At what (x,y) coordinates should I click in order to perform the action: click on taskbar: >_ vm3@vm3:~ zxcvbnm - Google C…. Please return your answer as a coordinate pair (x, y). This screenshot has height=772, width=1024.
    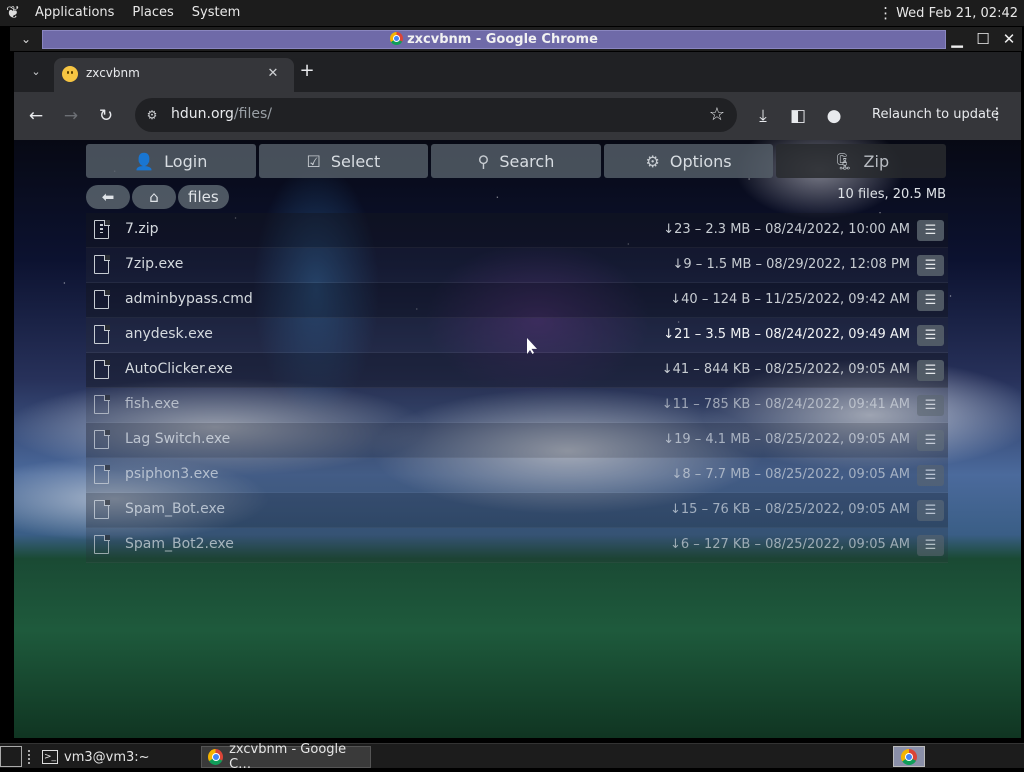
    Looking at the image, I should click on (512, 757).